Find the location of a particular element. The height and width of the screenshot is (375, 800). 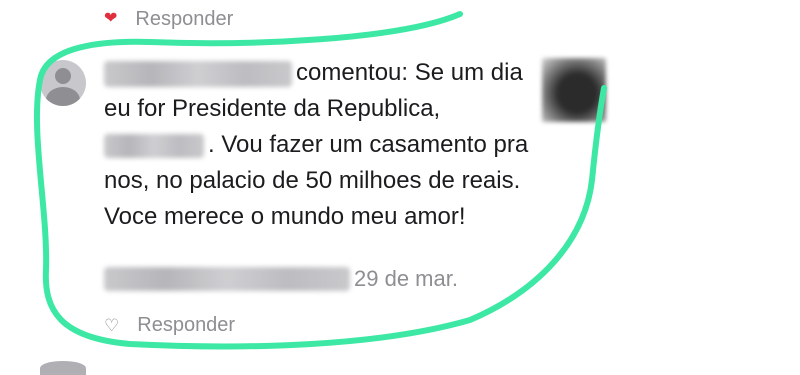

top-reply-button: Responder is located at coordinates (184, 19).